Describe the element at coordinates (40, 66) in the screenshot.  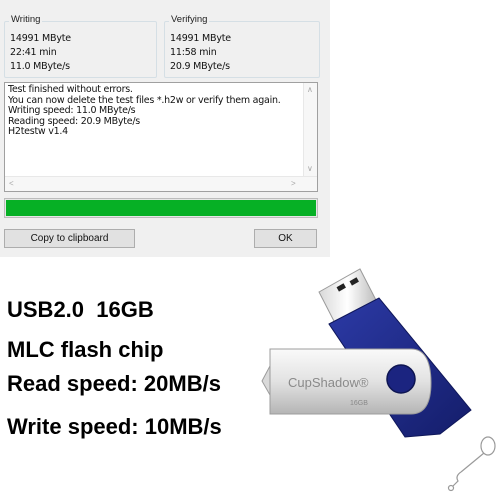
I see `writing-speed: 11.0 MByte/s` at that location.